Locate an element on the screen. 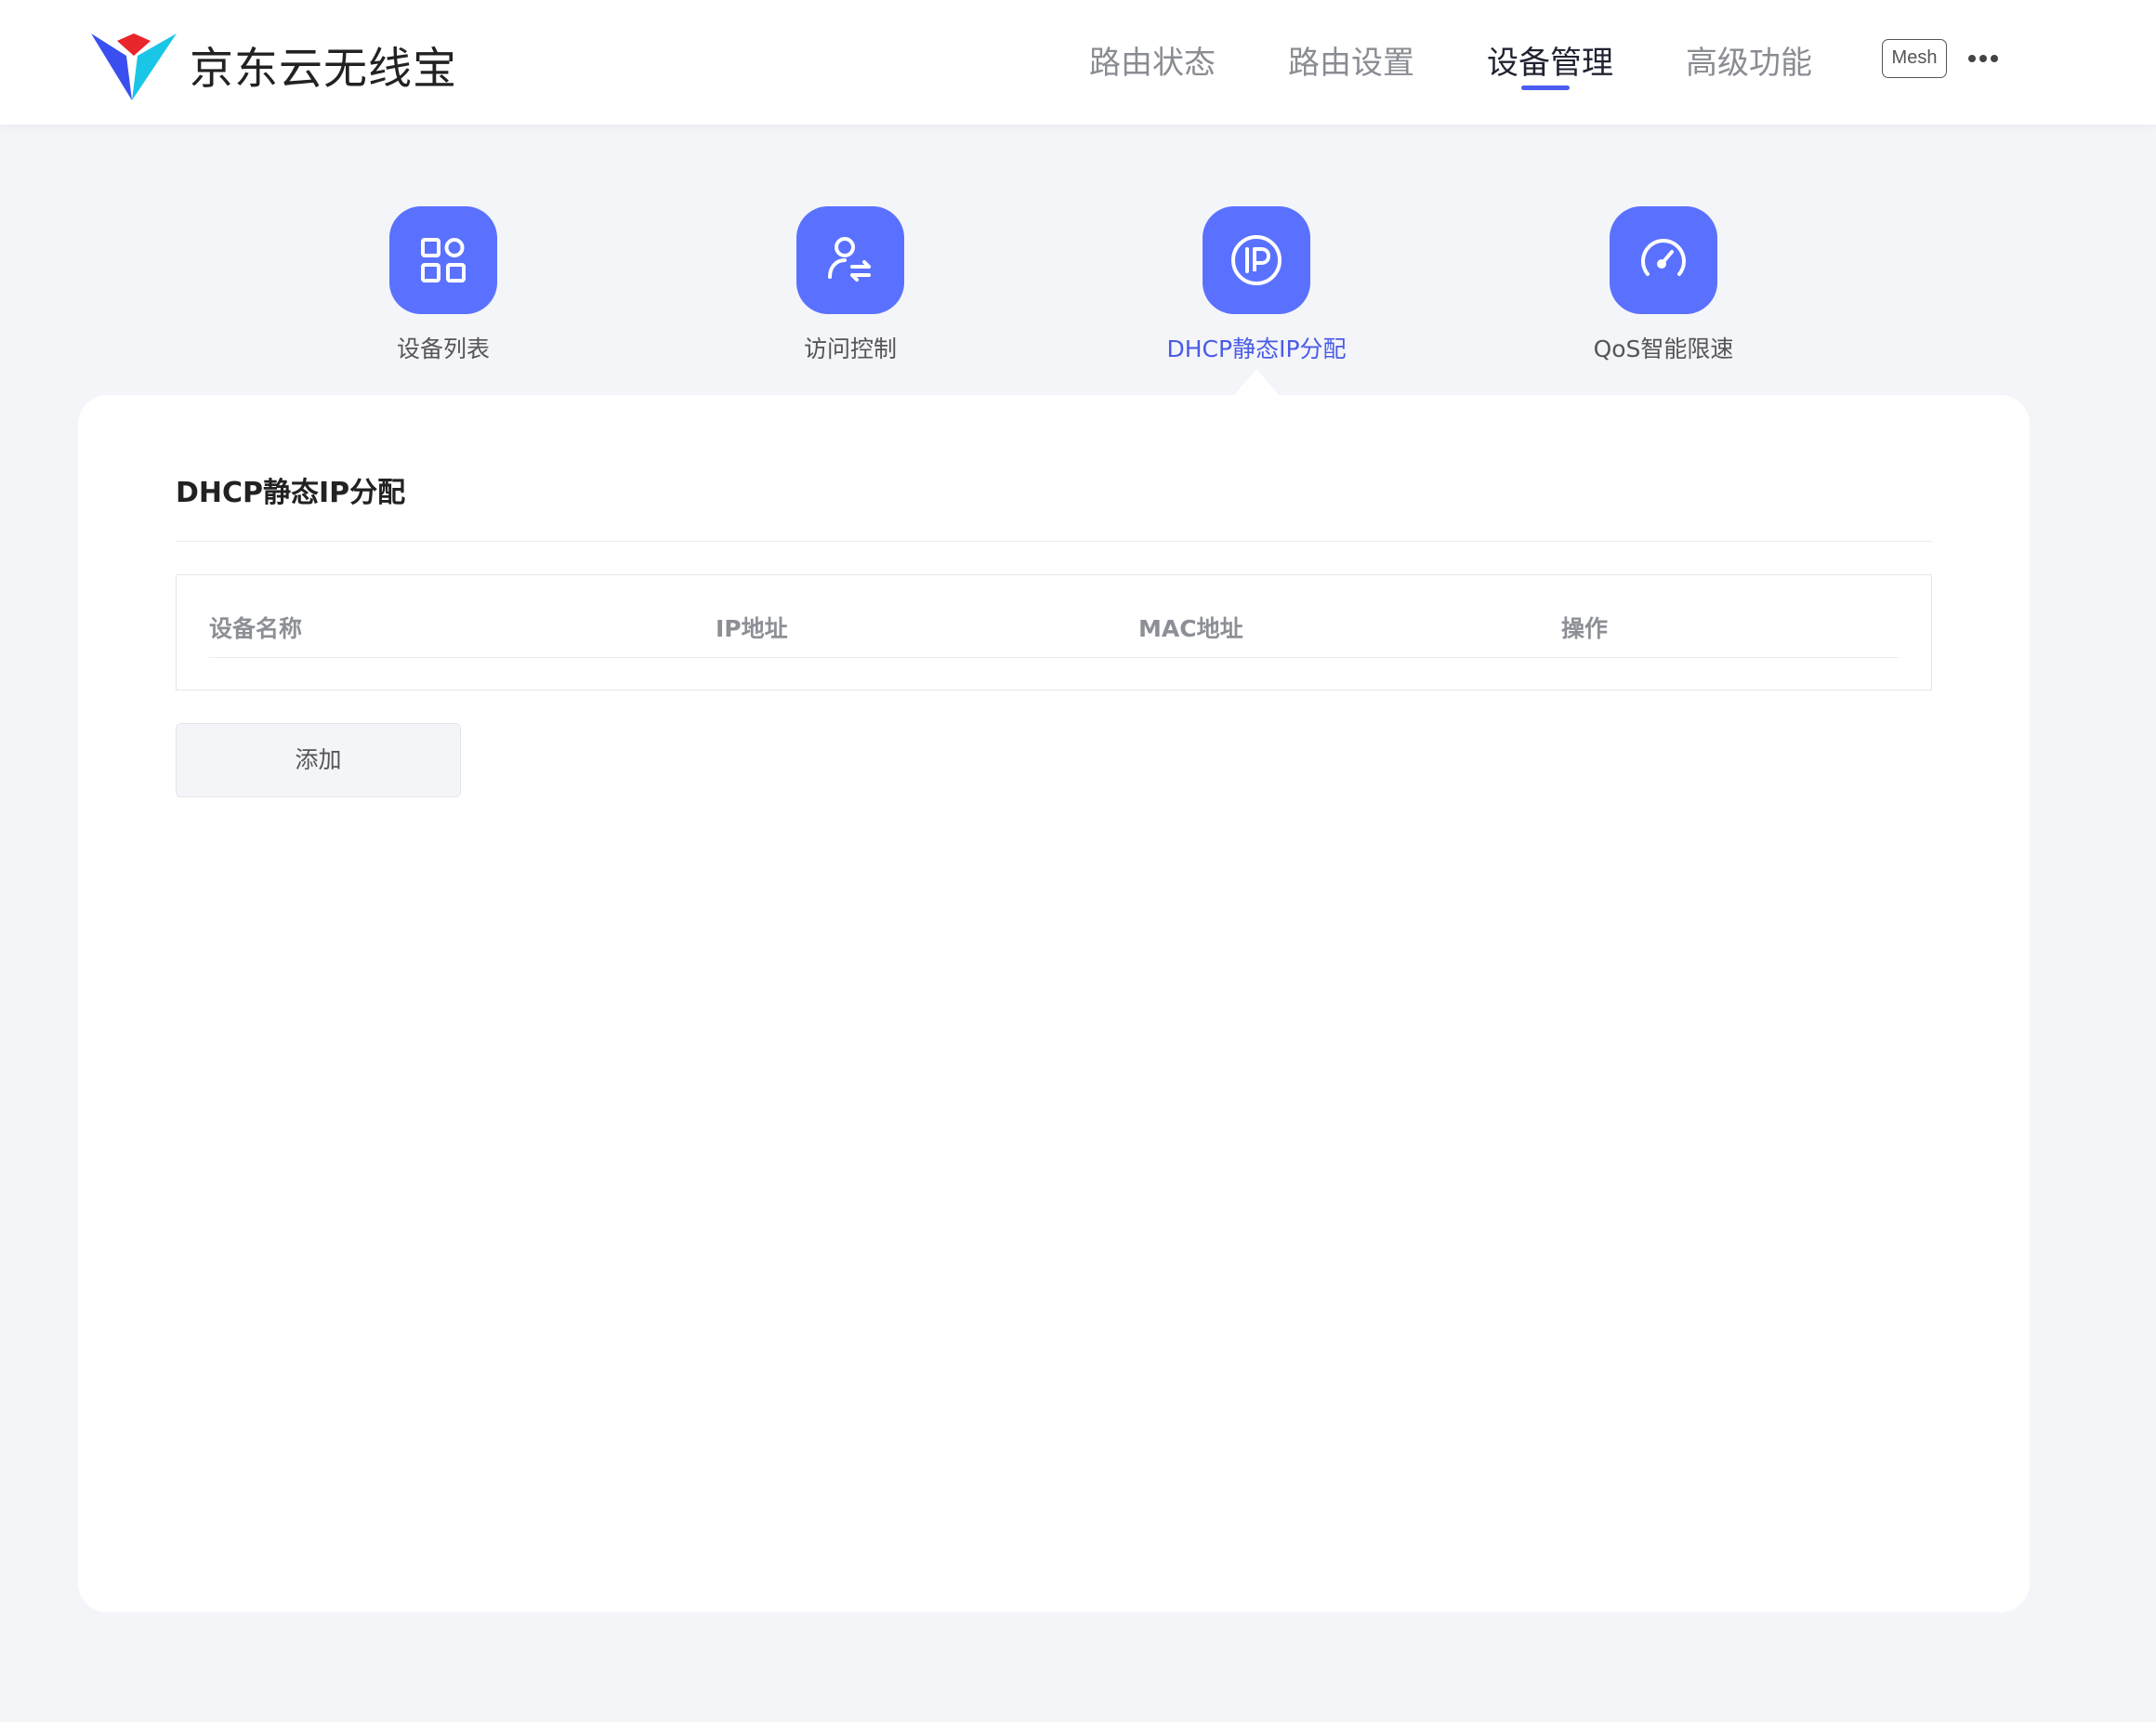 This screenshot has width=2156, height=1722. nav-item-router-status: 路由状态 is located at coordinates (1153, 60).